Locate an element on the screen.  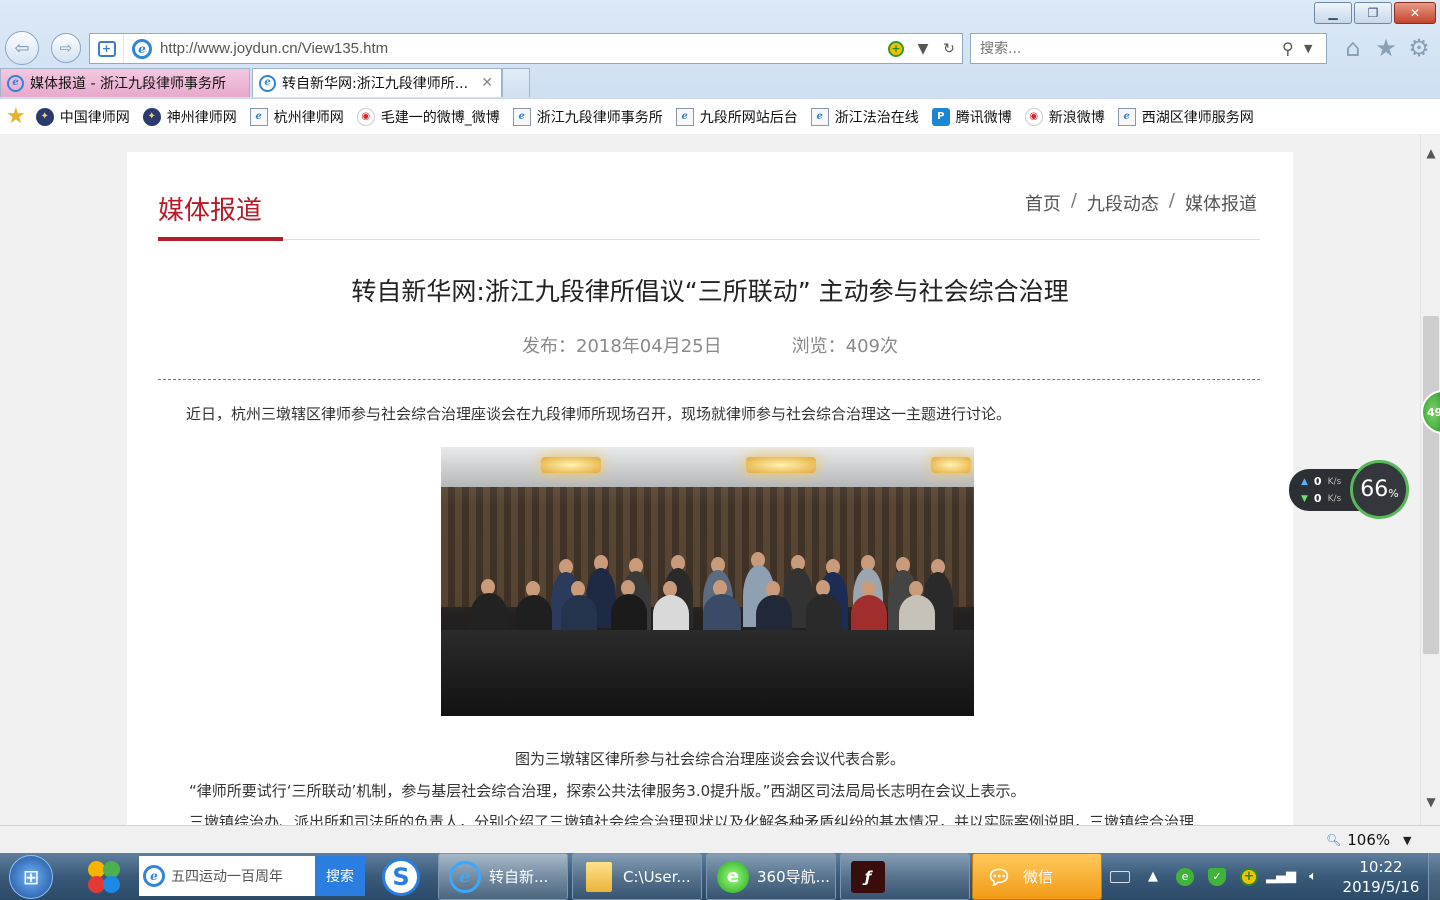
favorite-item: ◉ 新浪微博 is located at coordinates (1064, 117).